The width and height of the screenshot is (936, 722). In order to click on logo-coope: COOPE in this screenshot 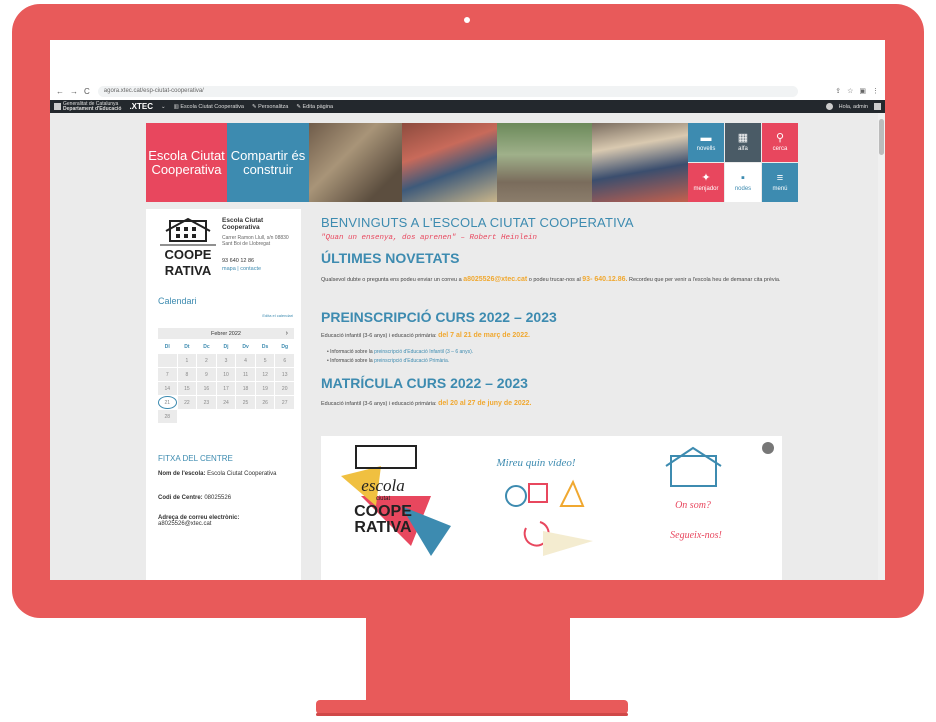, I will do `click(383, 511)`.